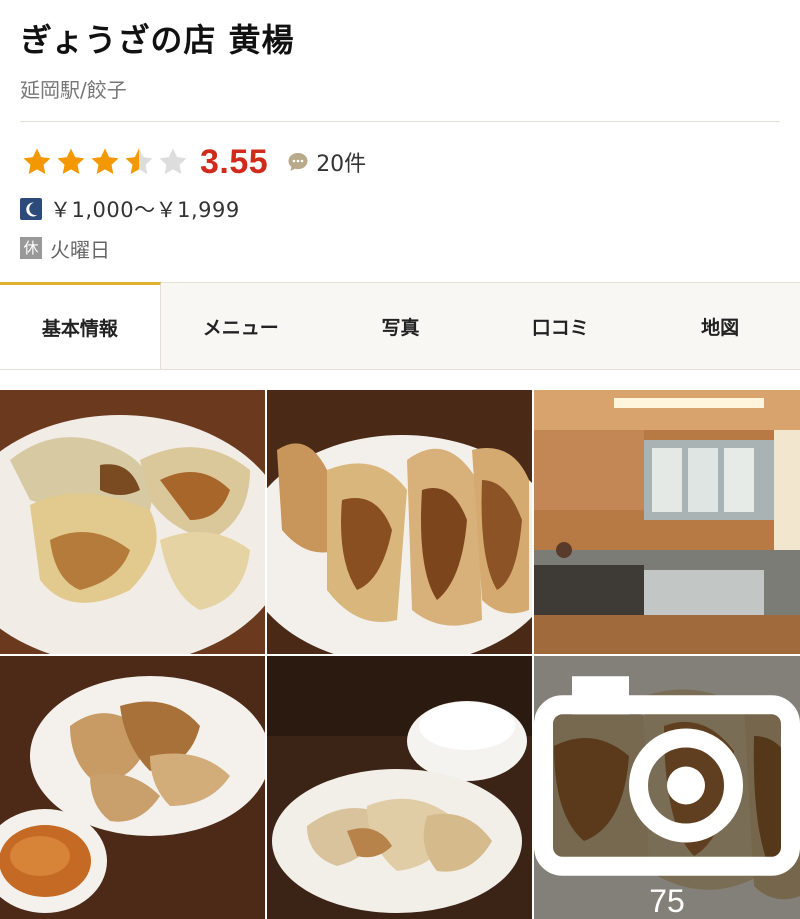 Image resolution: width=800 pixels, height=919 pixels. What do you see at coordinates (560, 326) in the screenshot?
I see `tab-reviews: 口コミ` at bounding box center [560, 326].